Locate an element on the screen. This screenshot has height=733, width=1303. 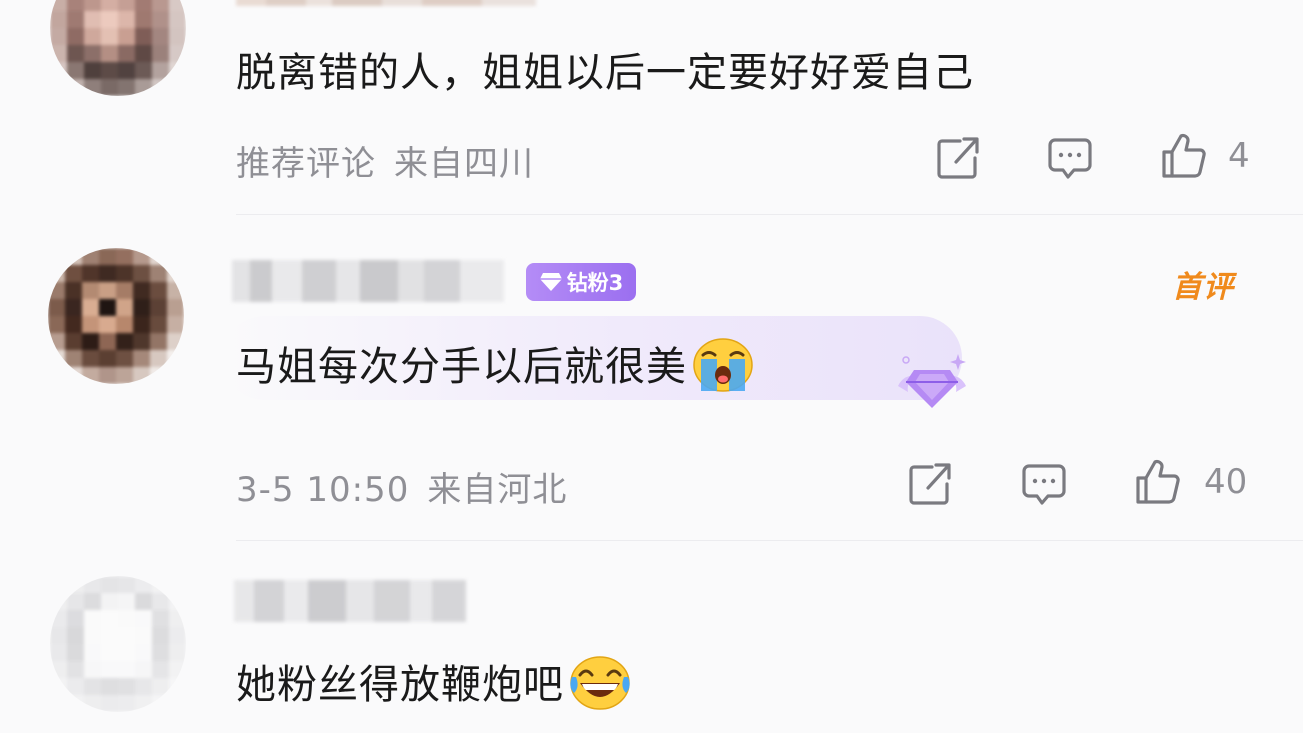
laughing-tears-emoji is located at coordinates (600, 687).